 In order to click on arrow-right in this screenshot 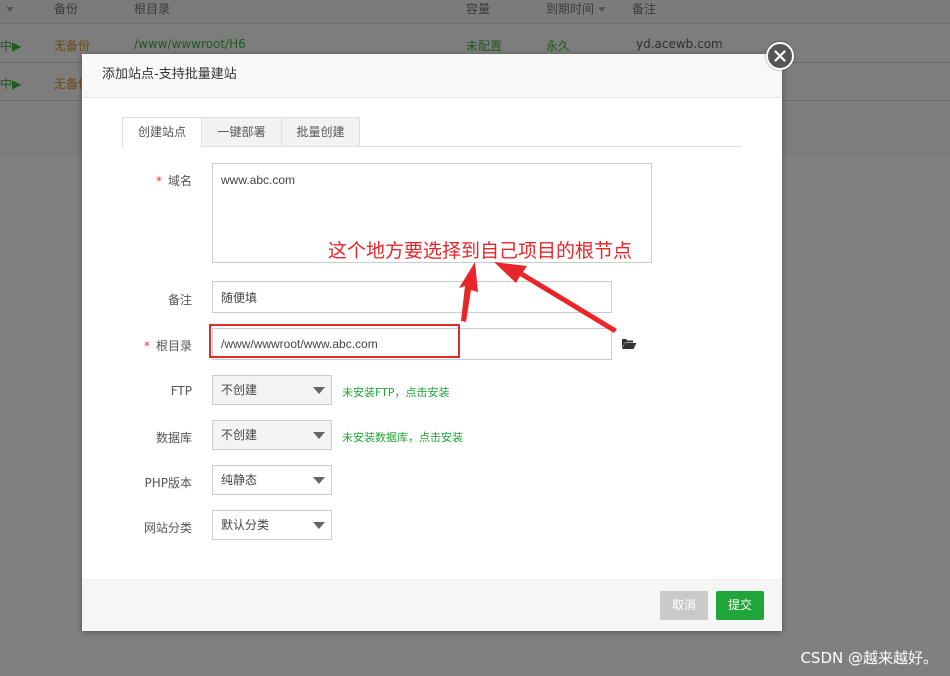, I will do `click(555, 297)`.